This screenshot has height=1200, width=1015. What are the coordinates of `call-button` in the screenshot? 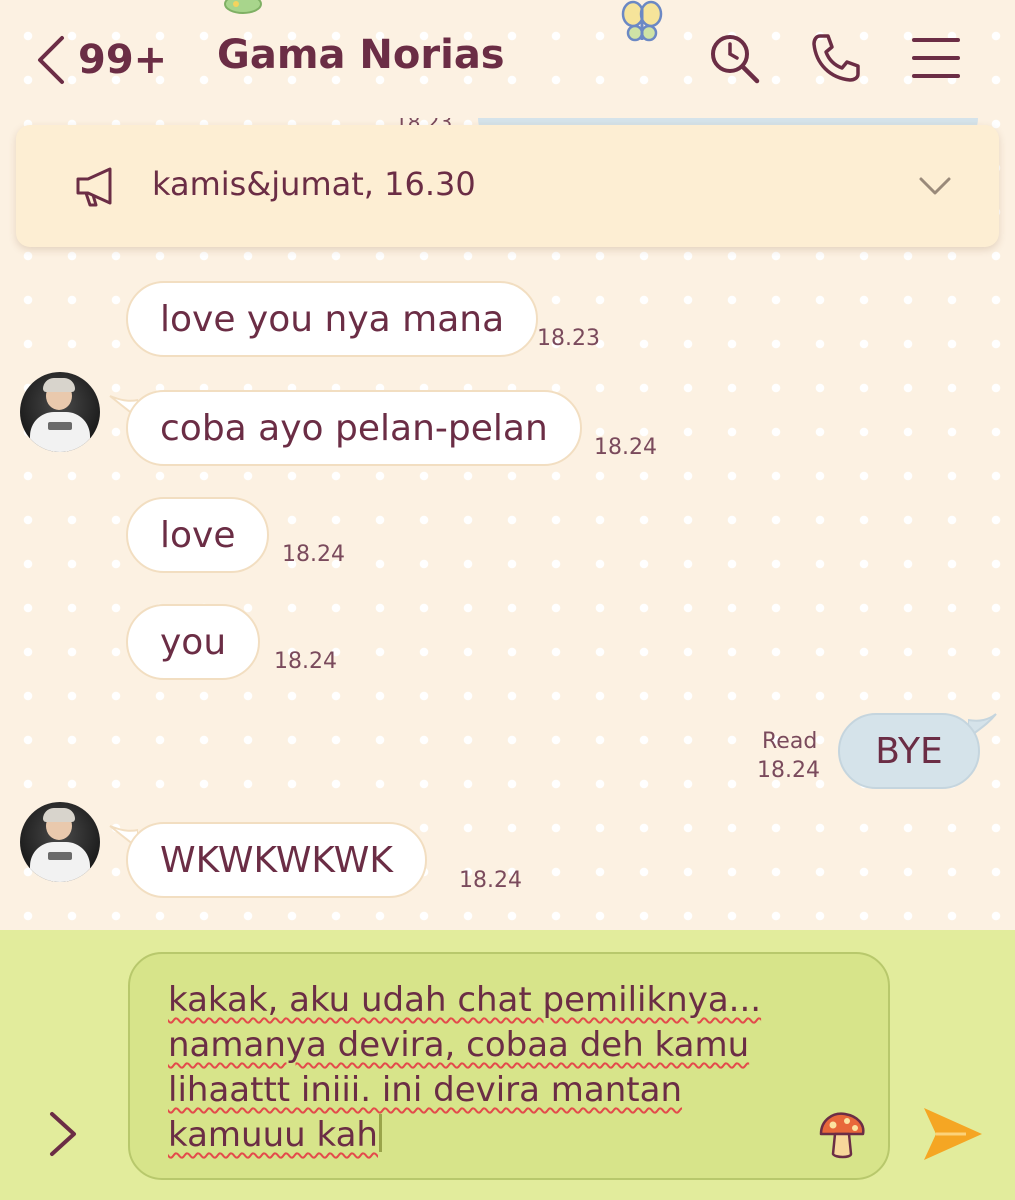 It's located at (836, 58).